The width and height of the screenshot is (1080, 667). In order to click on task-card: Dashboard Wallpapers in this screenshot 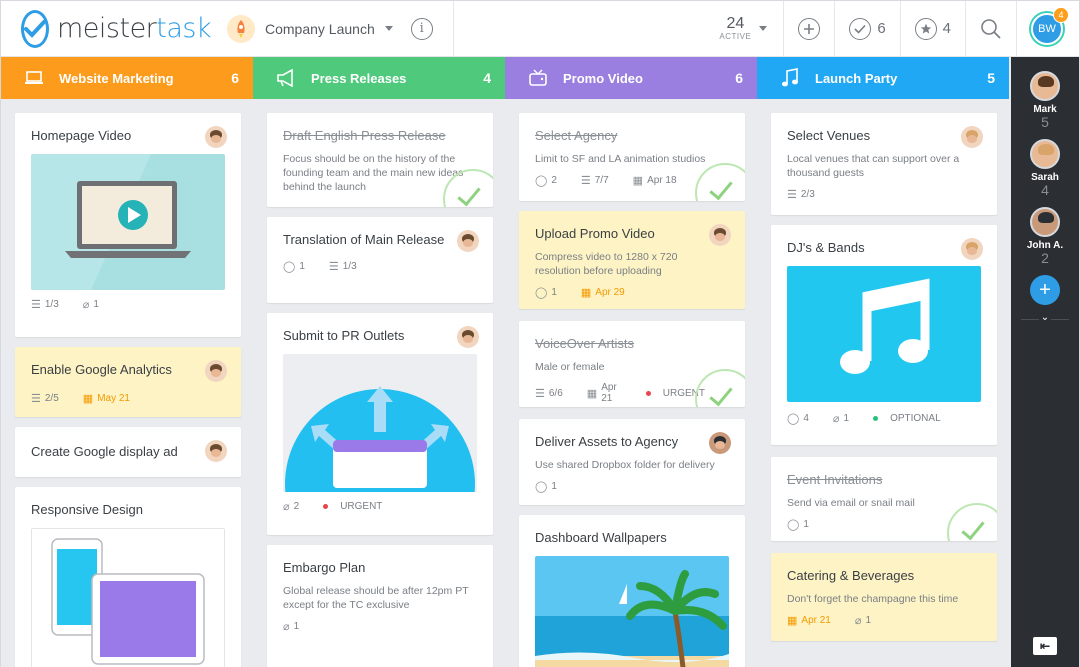, I will do `click(632, 591)`.